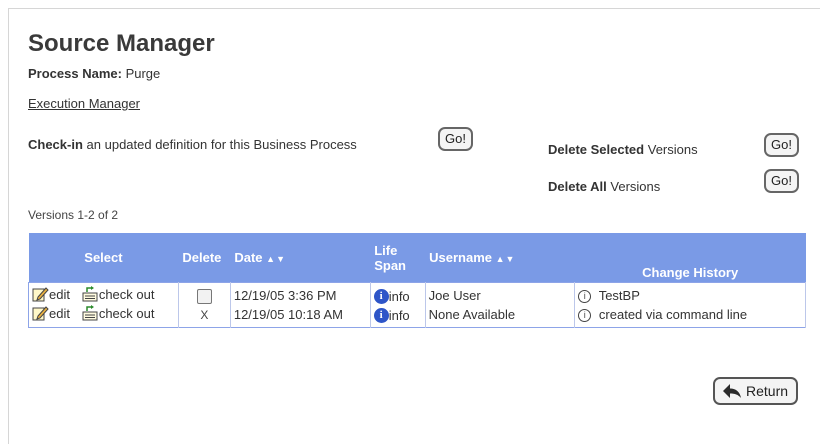  I want to click on page-title: Source Manager, so click(121, 43).